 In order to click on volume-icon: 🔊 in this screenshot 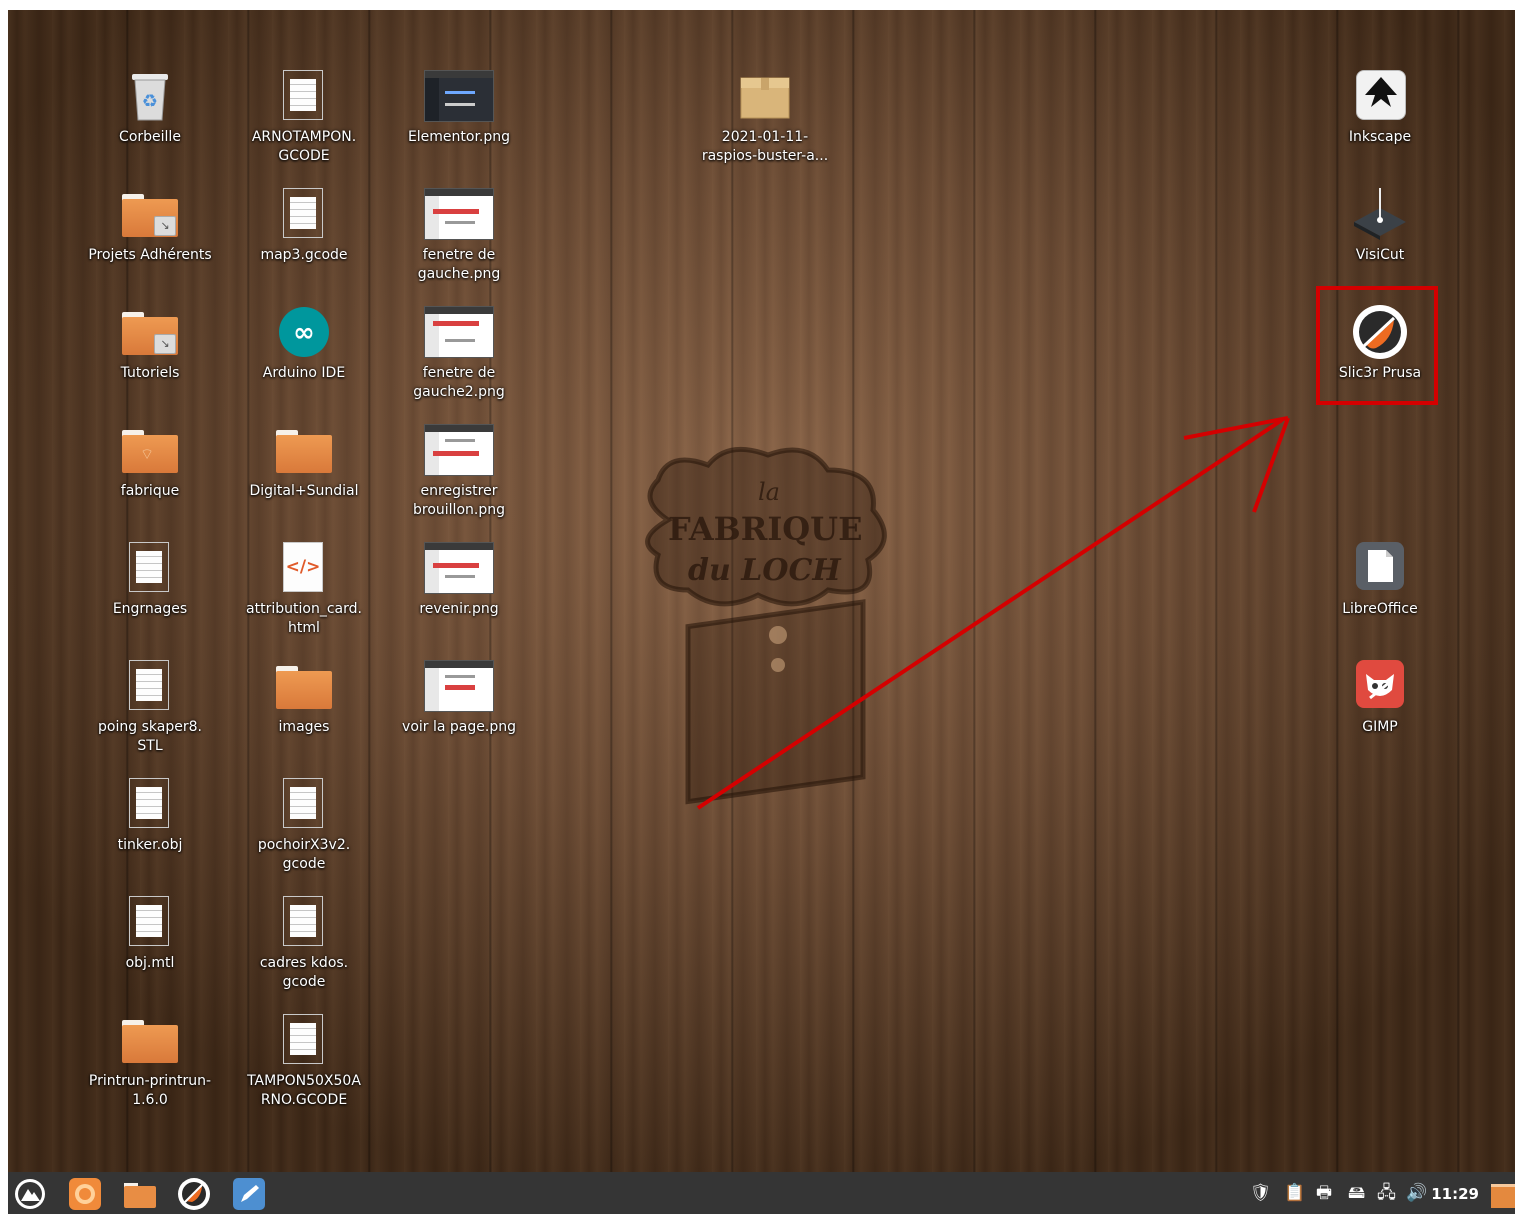, I will do `click(1416, 1193)`.